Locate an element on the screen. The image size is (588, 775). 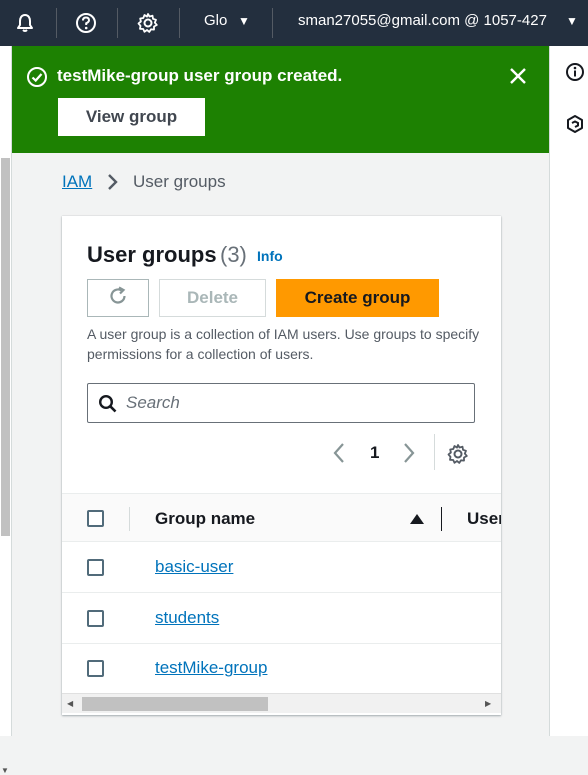
page-number: 1 is located at coordinates (374, 453).